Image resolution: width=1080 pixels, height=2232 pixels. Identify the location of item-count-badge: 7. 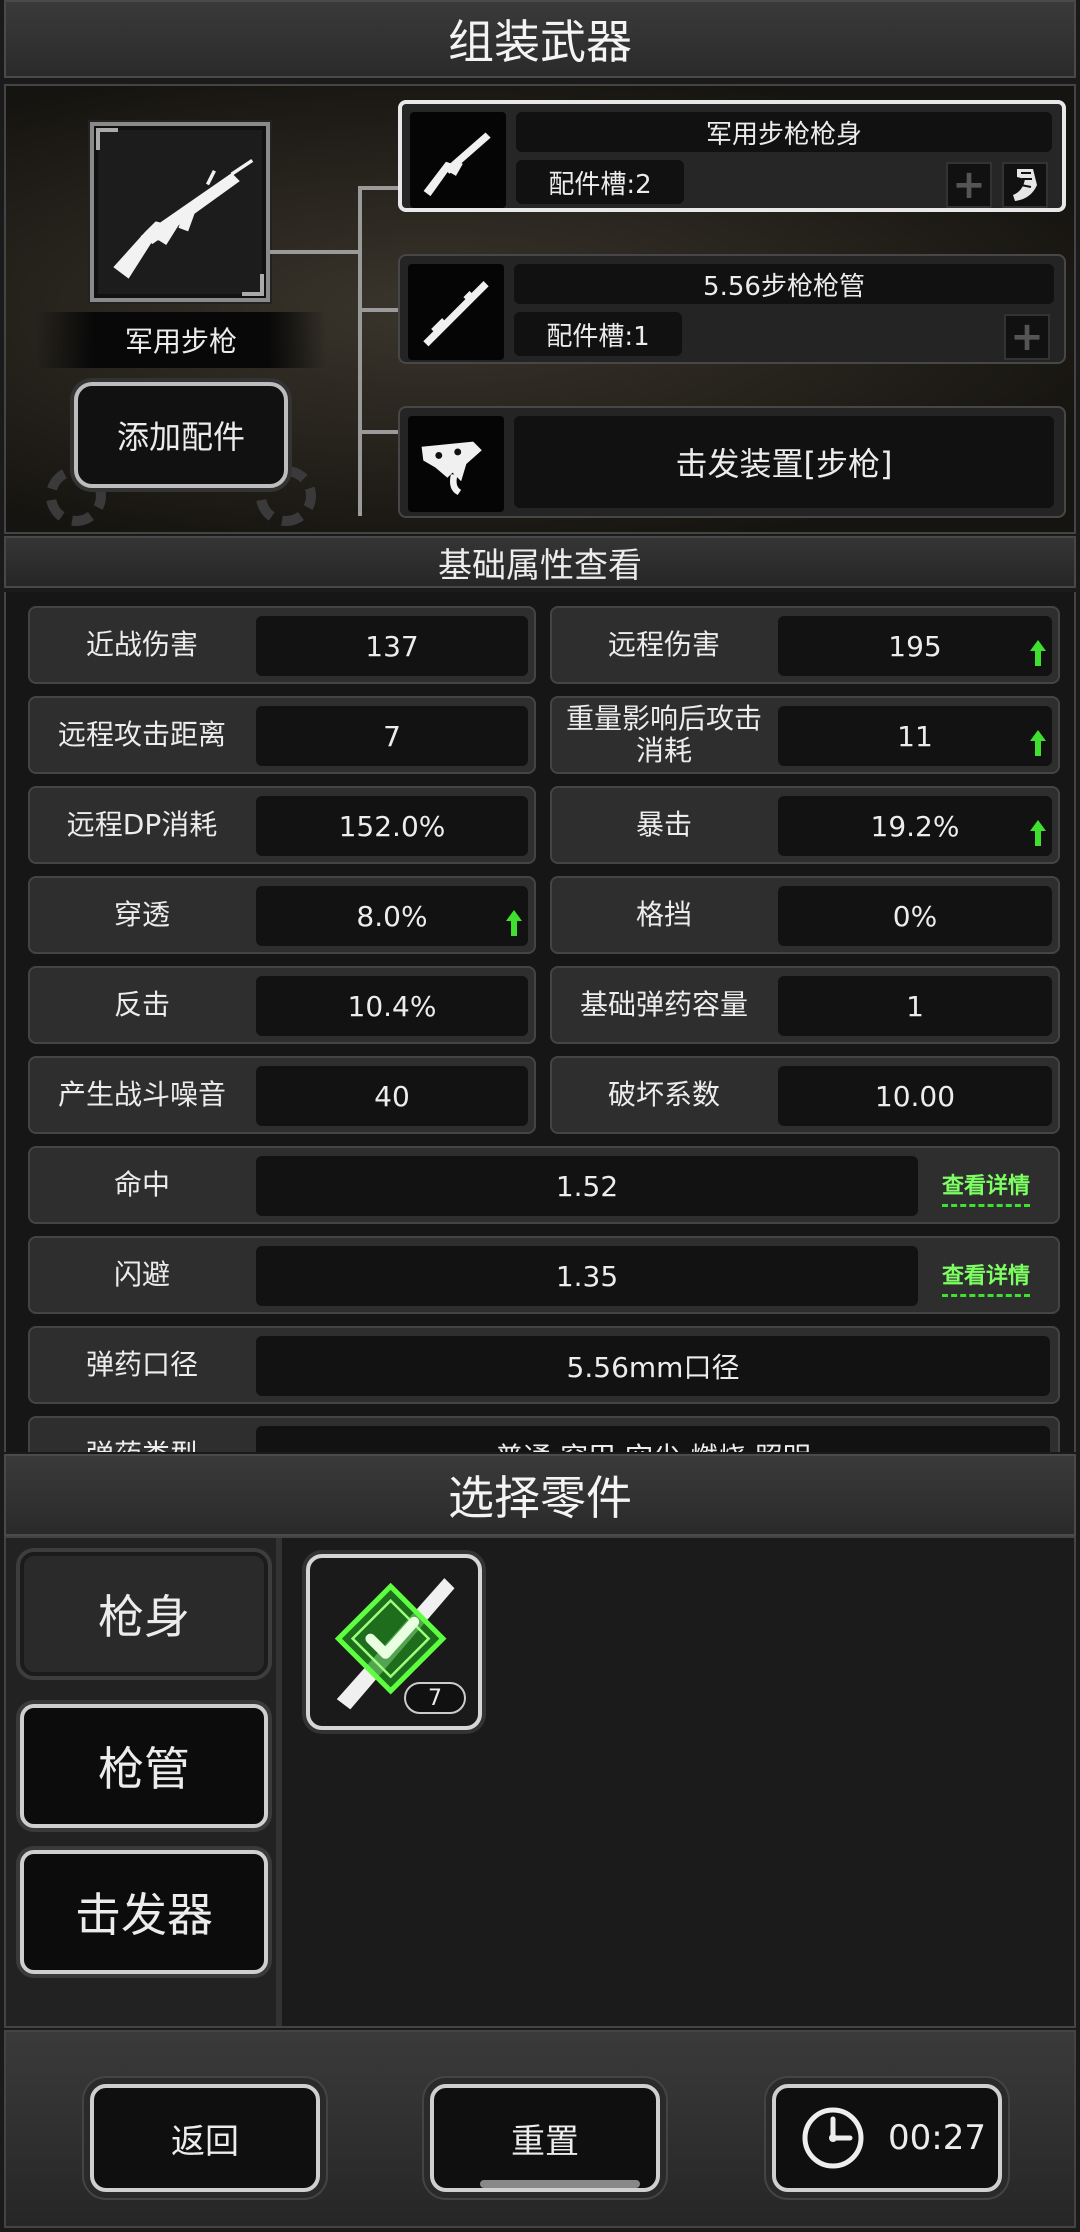
(435, 1698).